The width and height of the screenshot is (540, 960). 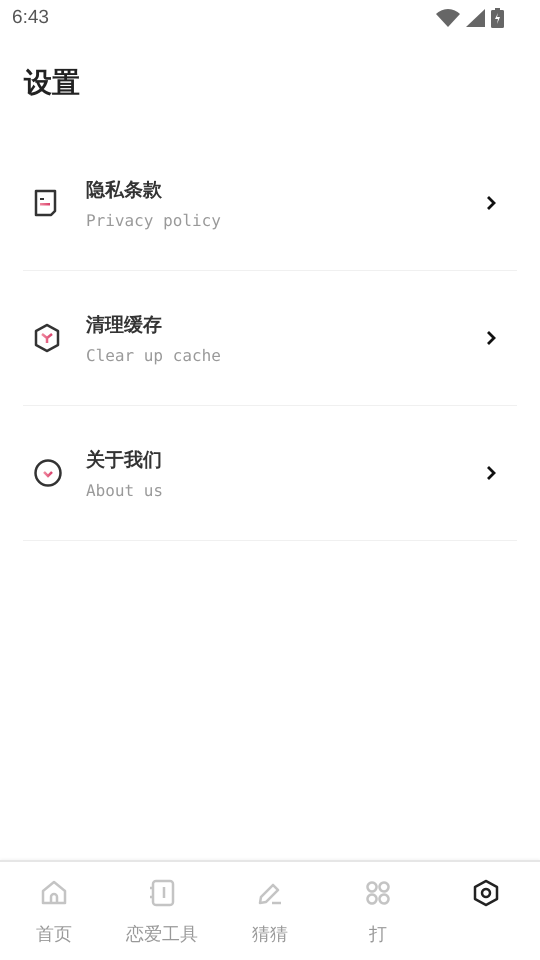 I want to click on row-subtitle: About us, so click(x=125, y=490).